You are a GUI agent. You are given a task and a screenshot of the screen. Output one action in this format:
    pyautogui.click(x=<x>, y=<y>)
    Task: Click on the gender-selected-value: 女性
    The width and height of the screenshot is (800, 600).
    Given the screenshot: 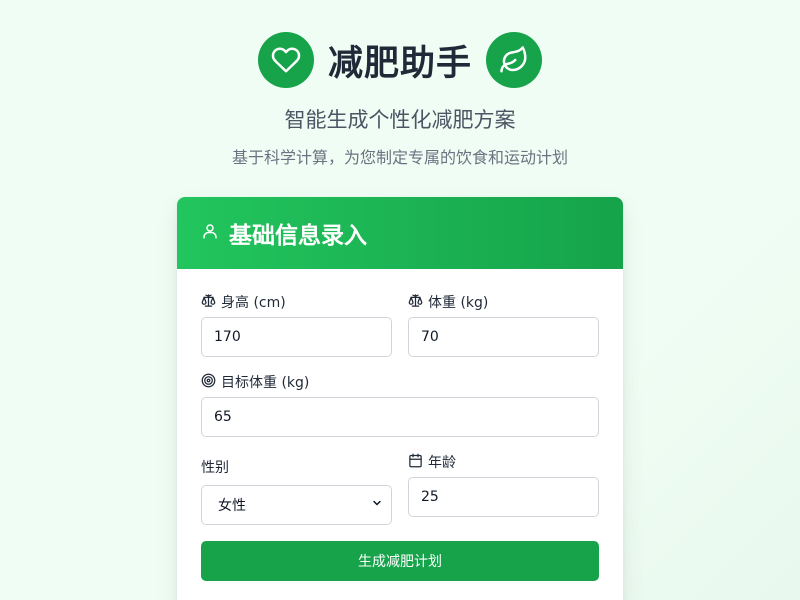 What is the action you would take?
    pyautogui.click(x=232, y=506)
    